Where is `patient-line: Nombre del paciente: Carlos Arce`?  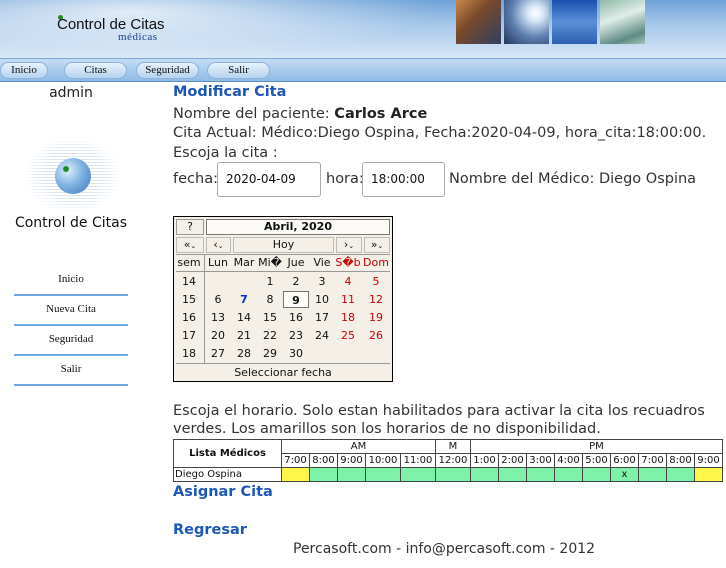 patient-line: Nombre del paciente: Carlos Arce is located at coordinates (300, 114).